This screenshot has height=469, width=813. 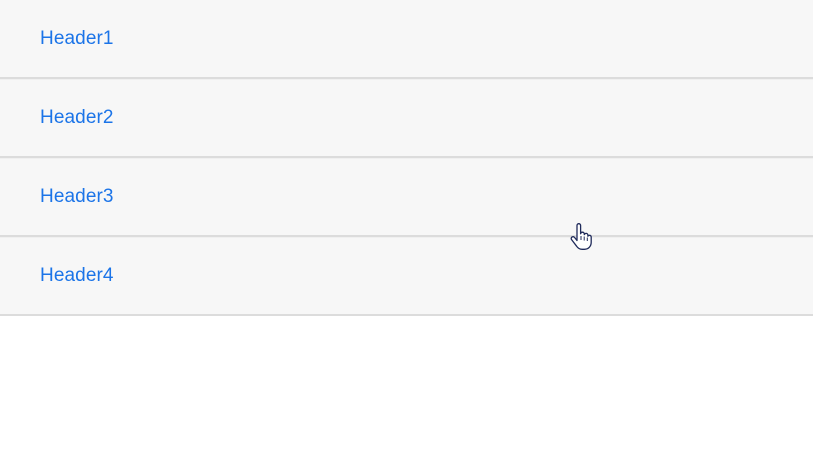 I want to click on accordion-header-label: Header1, so click(x=77, y=38).